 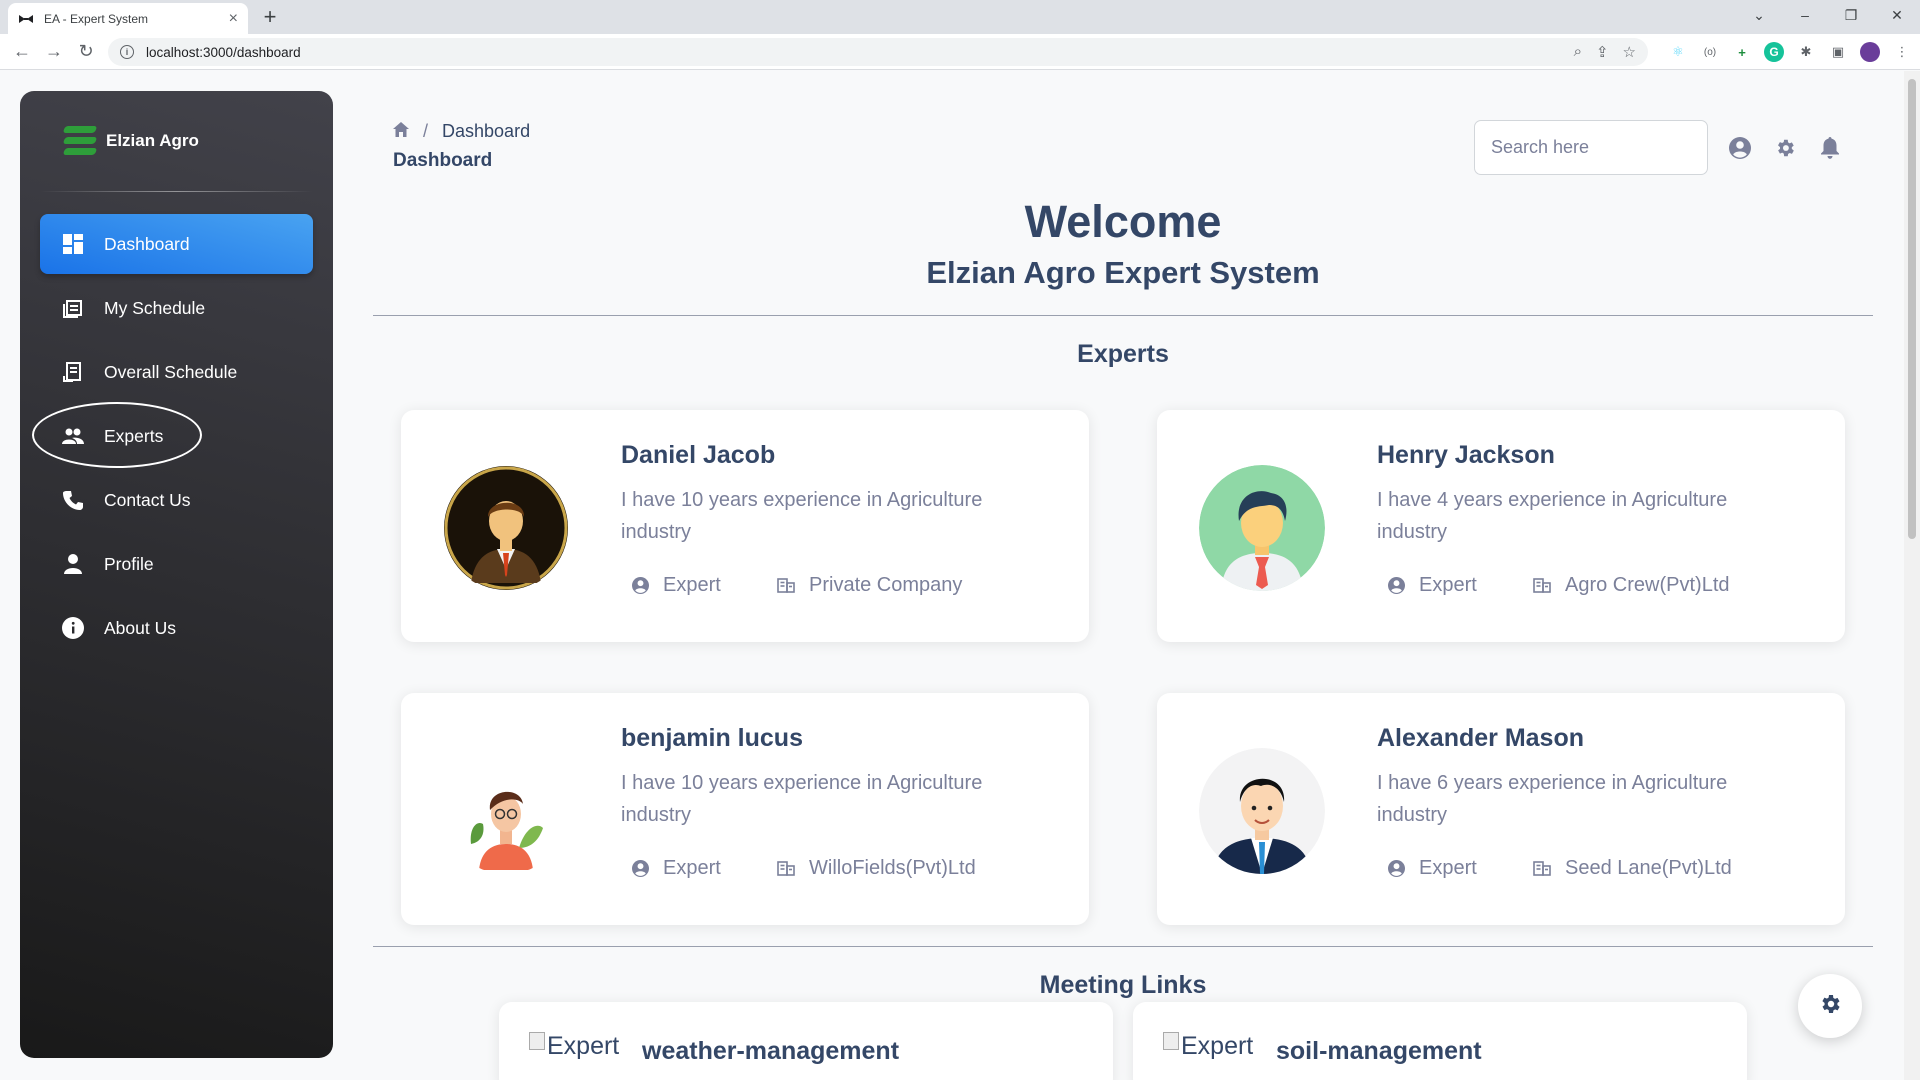 What do you see at coordinates (878, 52) in the screenshot?
I see `address-bar: i localhost:3000/dashboard ⌕ ⇪ ☆` at bounding box center [878, 52].